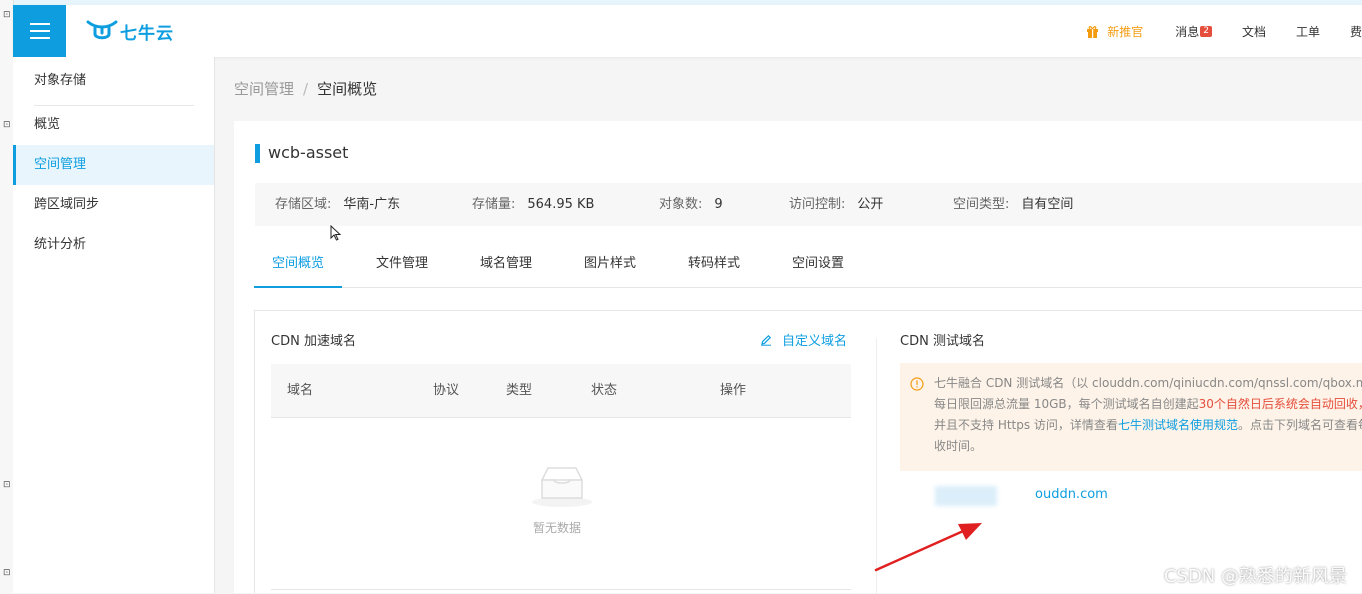 The image size is (1362, 594). Describe the element at coordinates (113, 165) in the screenshot. I see `sidebar-item-bucket-management: 空间管理` at that location.